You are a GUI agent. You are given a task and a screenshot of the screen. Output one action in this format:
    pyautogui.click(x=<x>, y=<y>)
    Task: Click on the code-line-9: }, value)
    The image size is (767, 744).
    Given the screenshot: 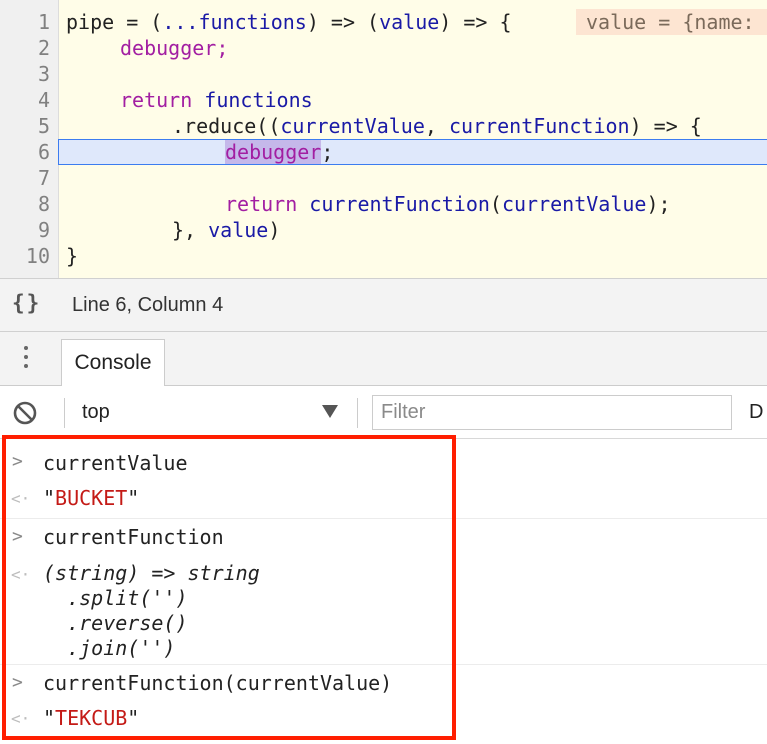 What is the action you would take?
    pyautogui.click(x=226, y=230)
    